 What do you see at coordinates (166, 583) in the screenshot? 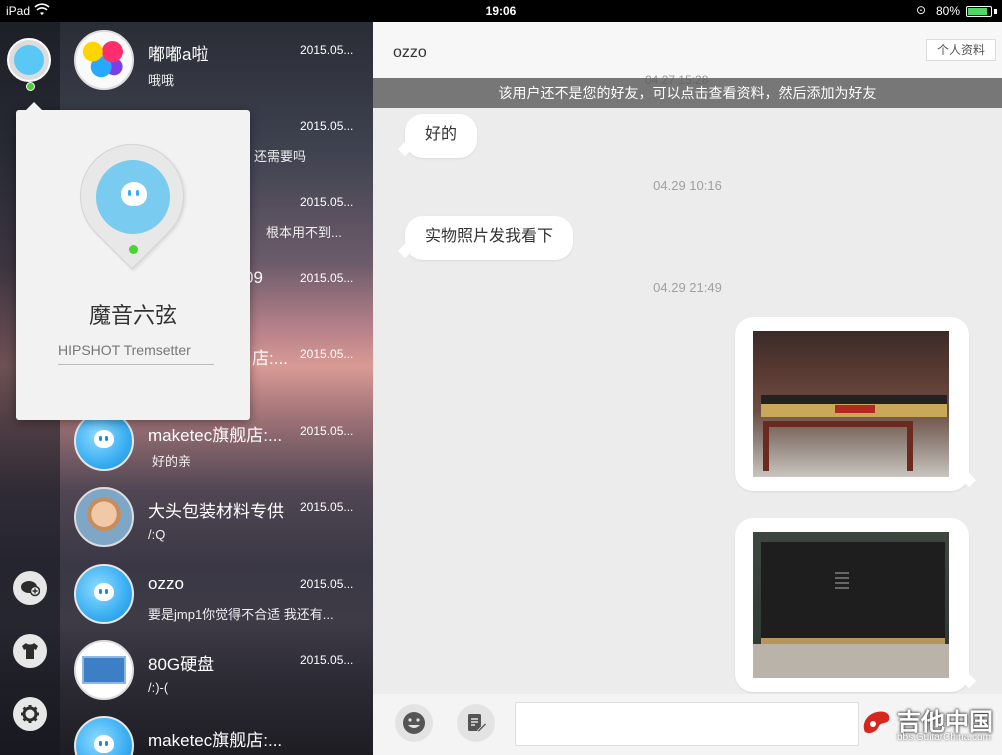
I see `conversation-name: ozzo` at bounding box center [166, 583].